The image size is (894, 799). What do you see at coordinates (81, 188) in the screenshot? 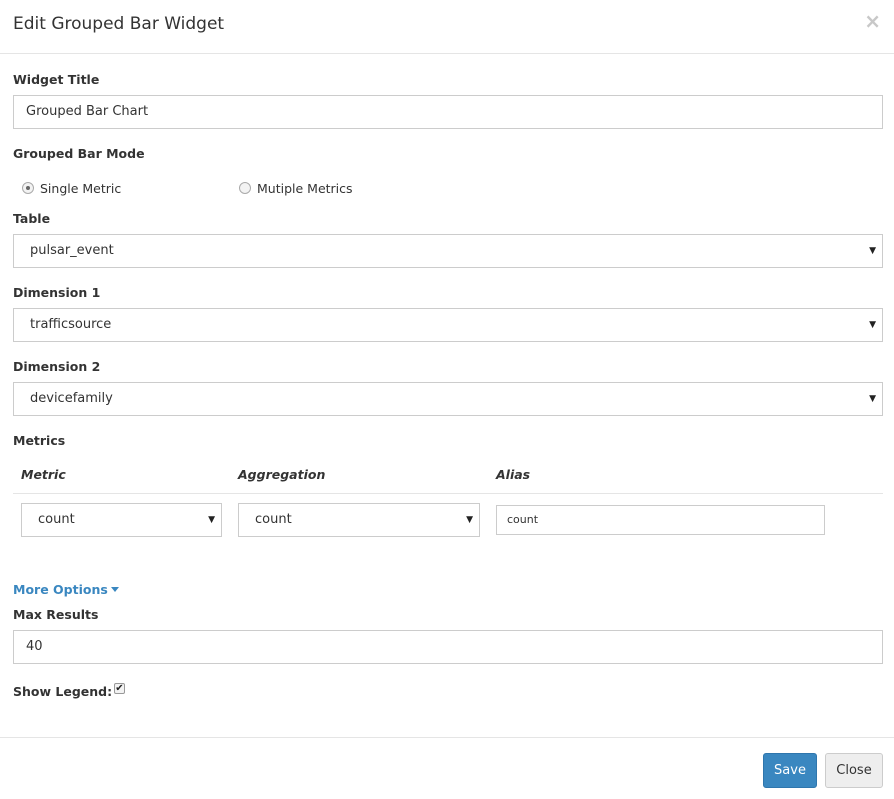
I see `radio-label-single-metric: Single Metric` at bounding box center [81, 188].